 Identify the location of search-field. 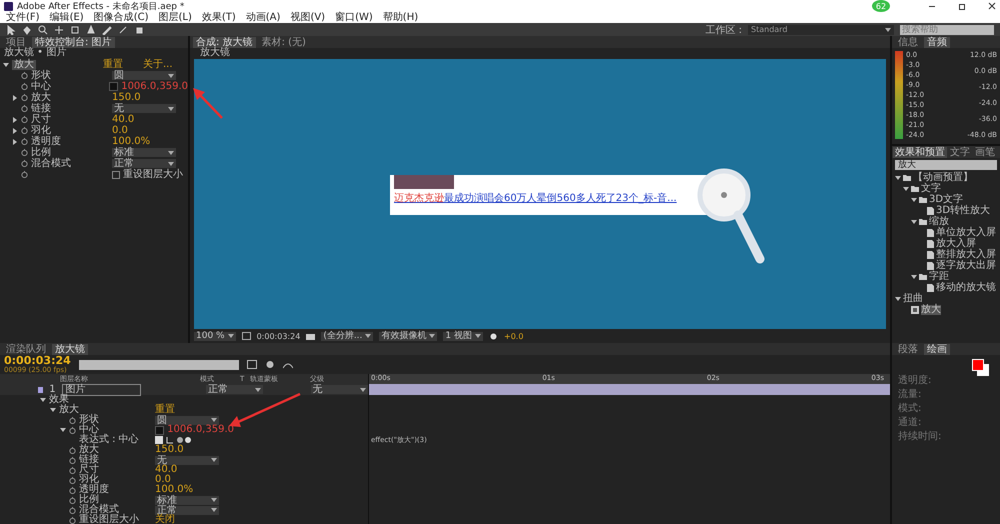
(158, 365).